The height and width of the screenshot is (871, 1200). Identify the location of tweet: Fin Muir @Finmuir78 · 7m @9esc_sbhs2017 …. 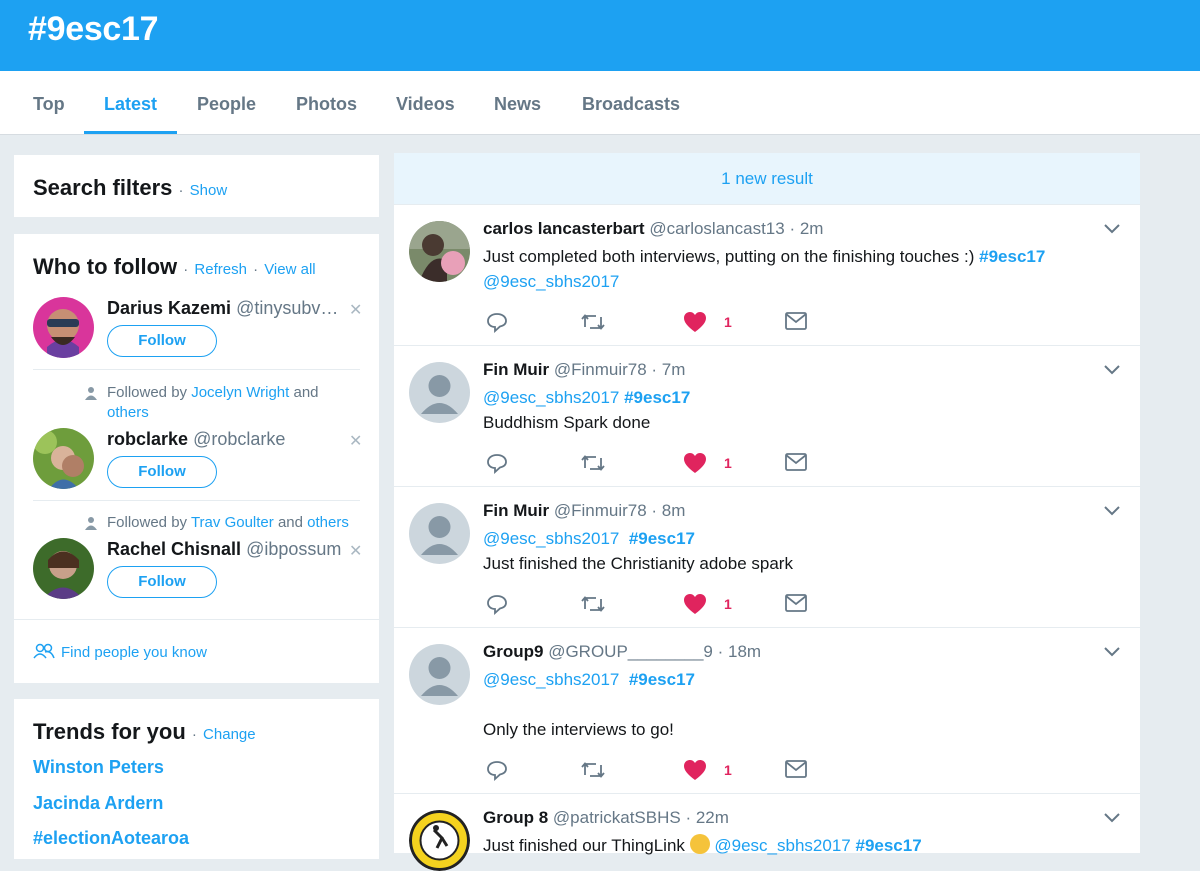
(767, 416).